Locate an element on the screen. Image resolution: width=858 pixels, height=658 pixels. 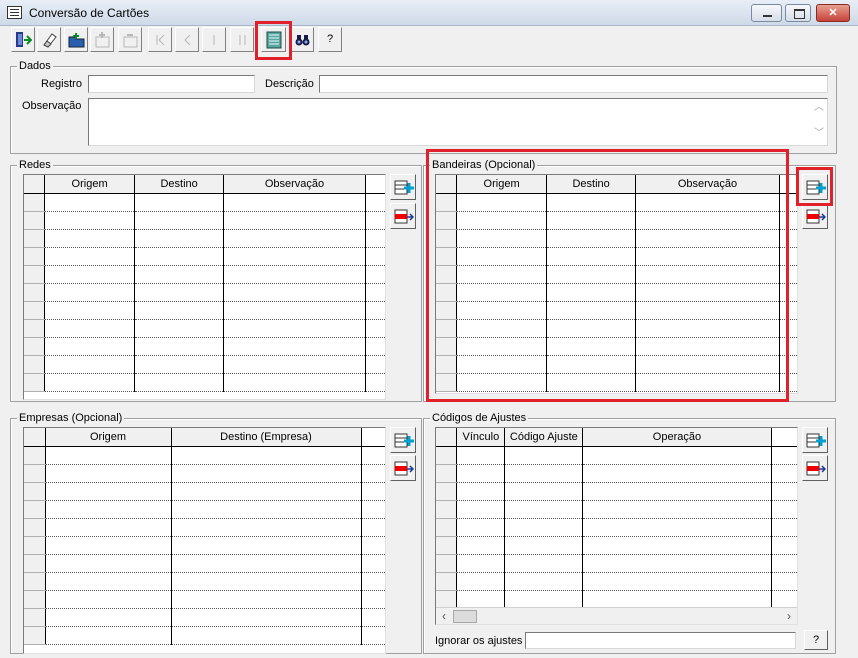
observacao-scrollbar: ︿ ﹀ is located at coordinates (819, 122).